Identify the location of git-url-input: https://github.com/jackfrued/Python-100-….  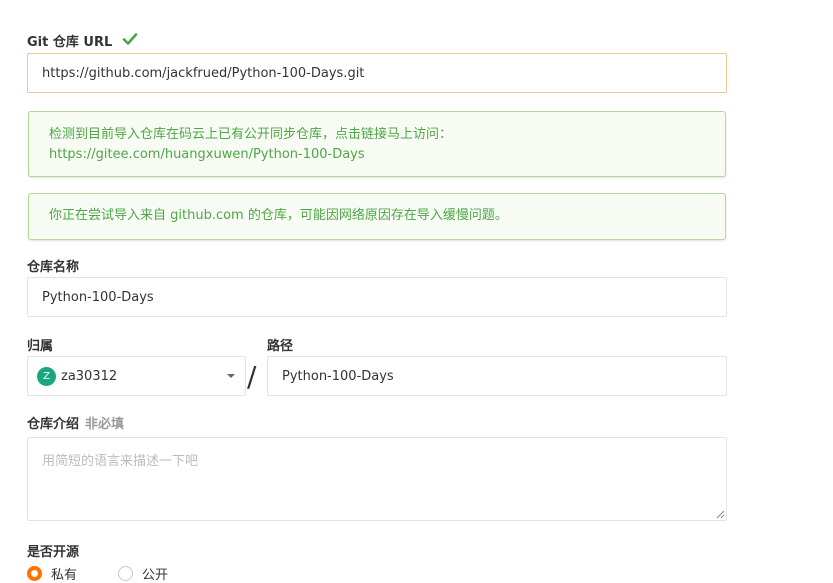
(377, 73).